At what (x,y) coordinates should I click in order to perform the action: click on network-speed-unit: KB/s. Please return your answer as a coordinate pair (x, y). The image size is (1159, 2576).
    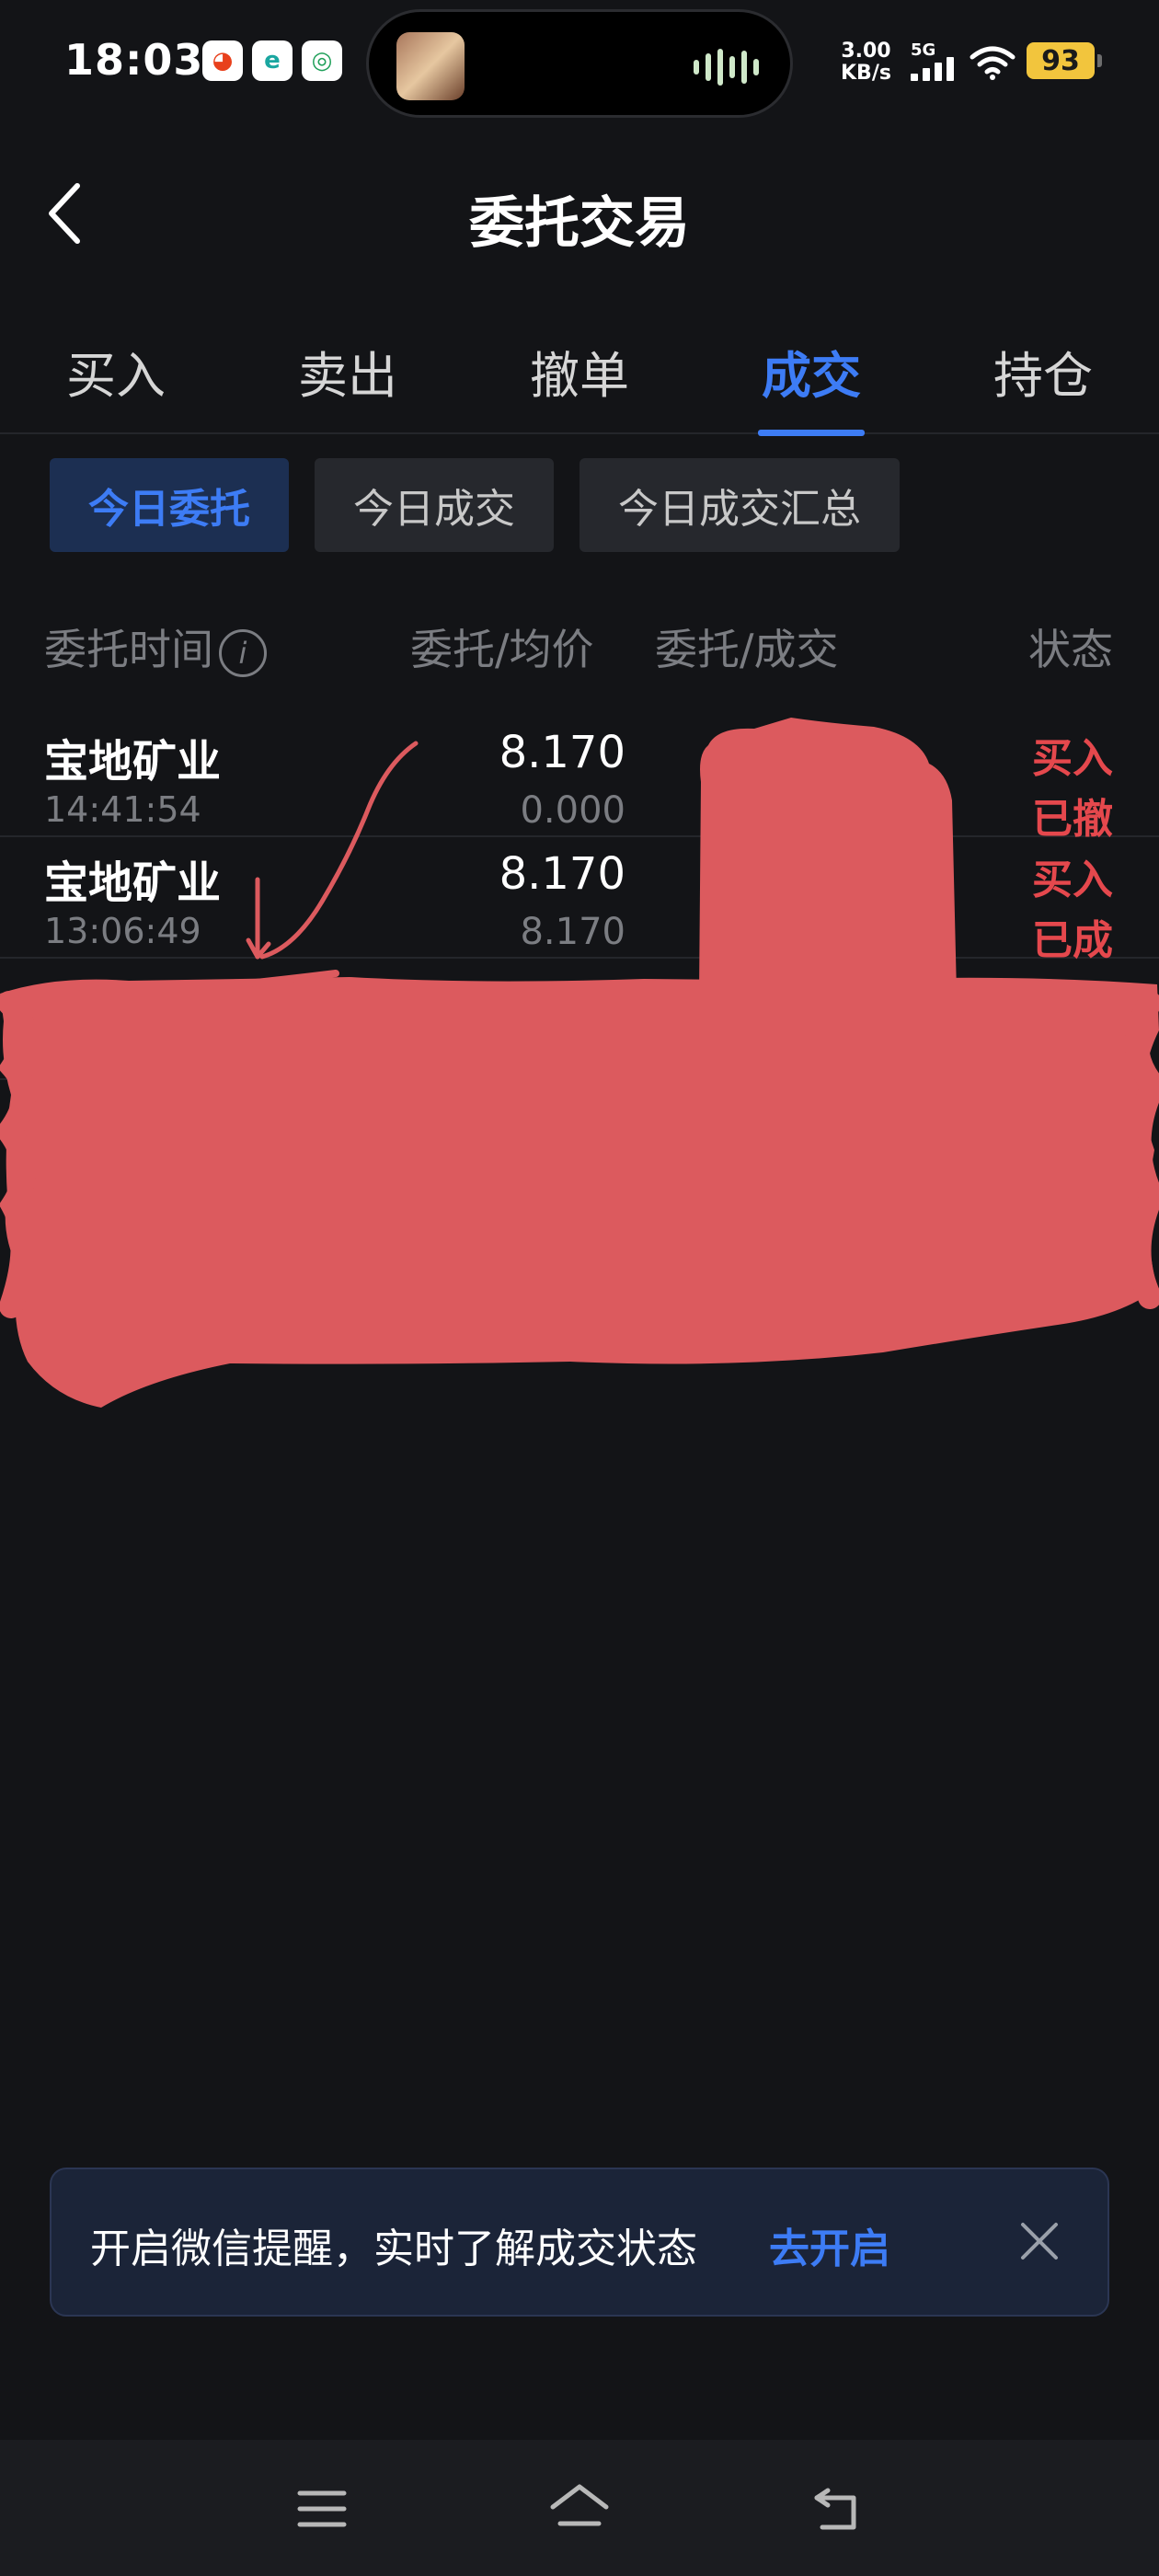
    Looking at the image, I should click on (866, 73).